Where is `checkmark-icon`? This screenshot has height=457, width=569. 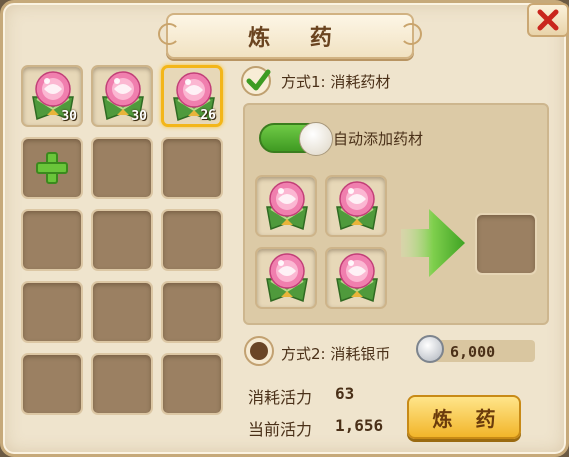
checkmark-icon is located at coordinates (258, 80).